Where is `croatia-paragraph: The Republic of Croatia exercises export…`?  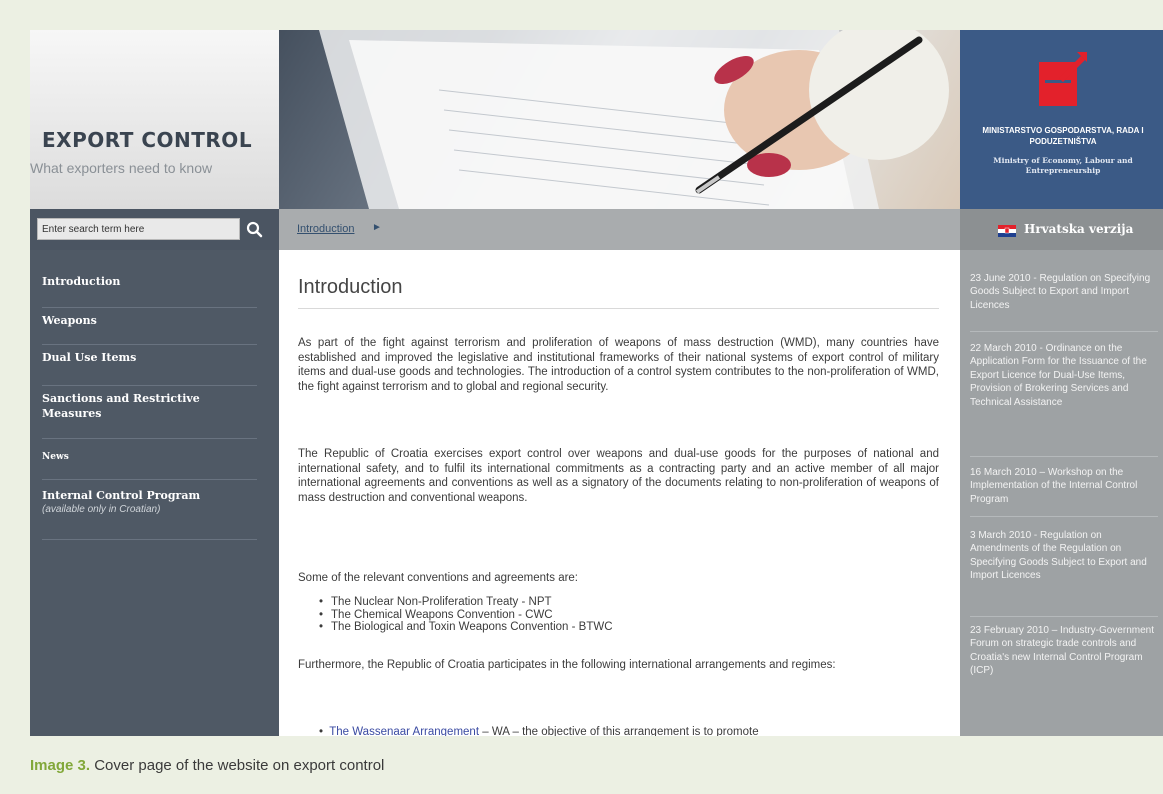 croatia-paragraph: The Republic of Croatia exercises export… is located at coordinates (618, 476).